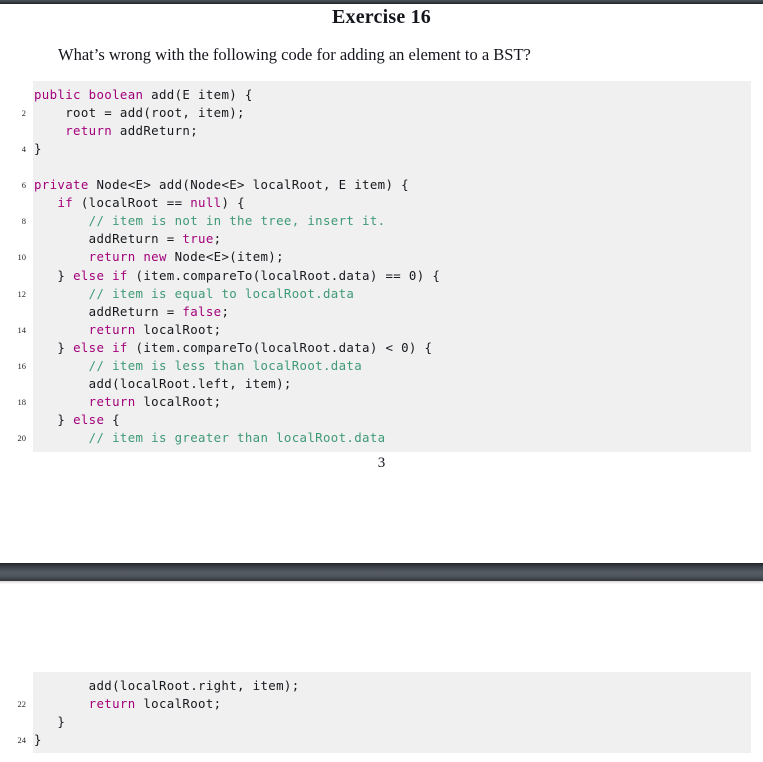 Image resolution: width=763 pixels, height=762 pixels. I want to click on code-line: 24}, so click(381, 740).